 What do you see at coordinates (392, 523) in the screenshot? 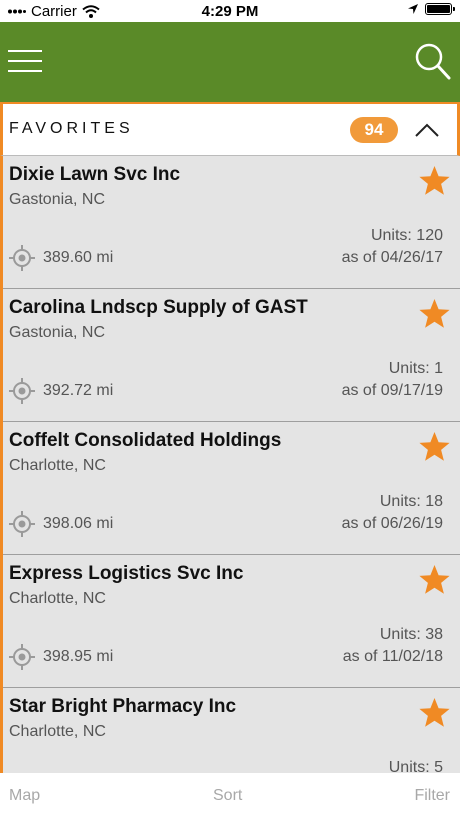
I see `item-as-of: as of 06/26/19` at bounding box center [392, 523].